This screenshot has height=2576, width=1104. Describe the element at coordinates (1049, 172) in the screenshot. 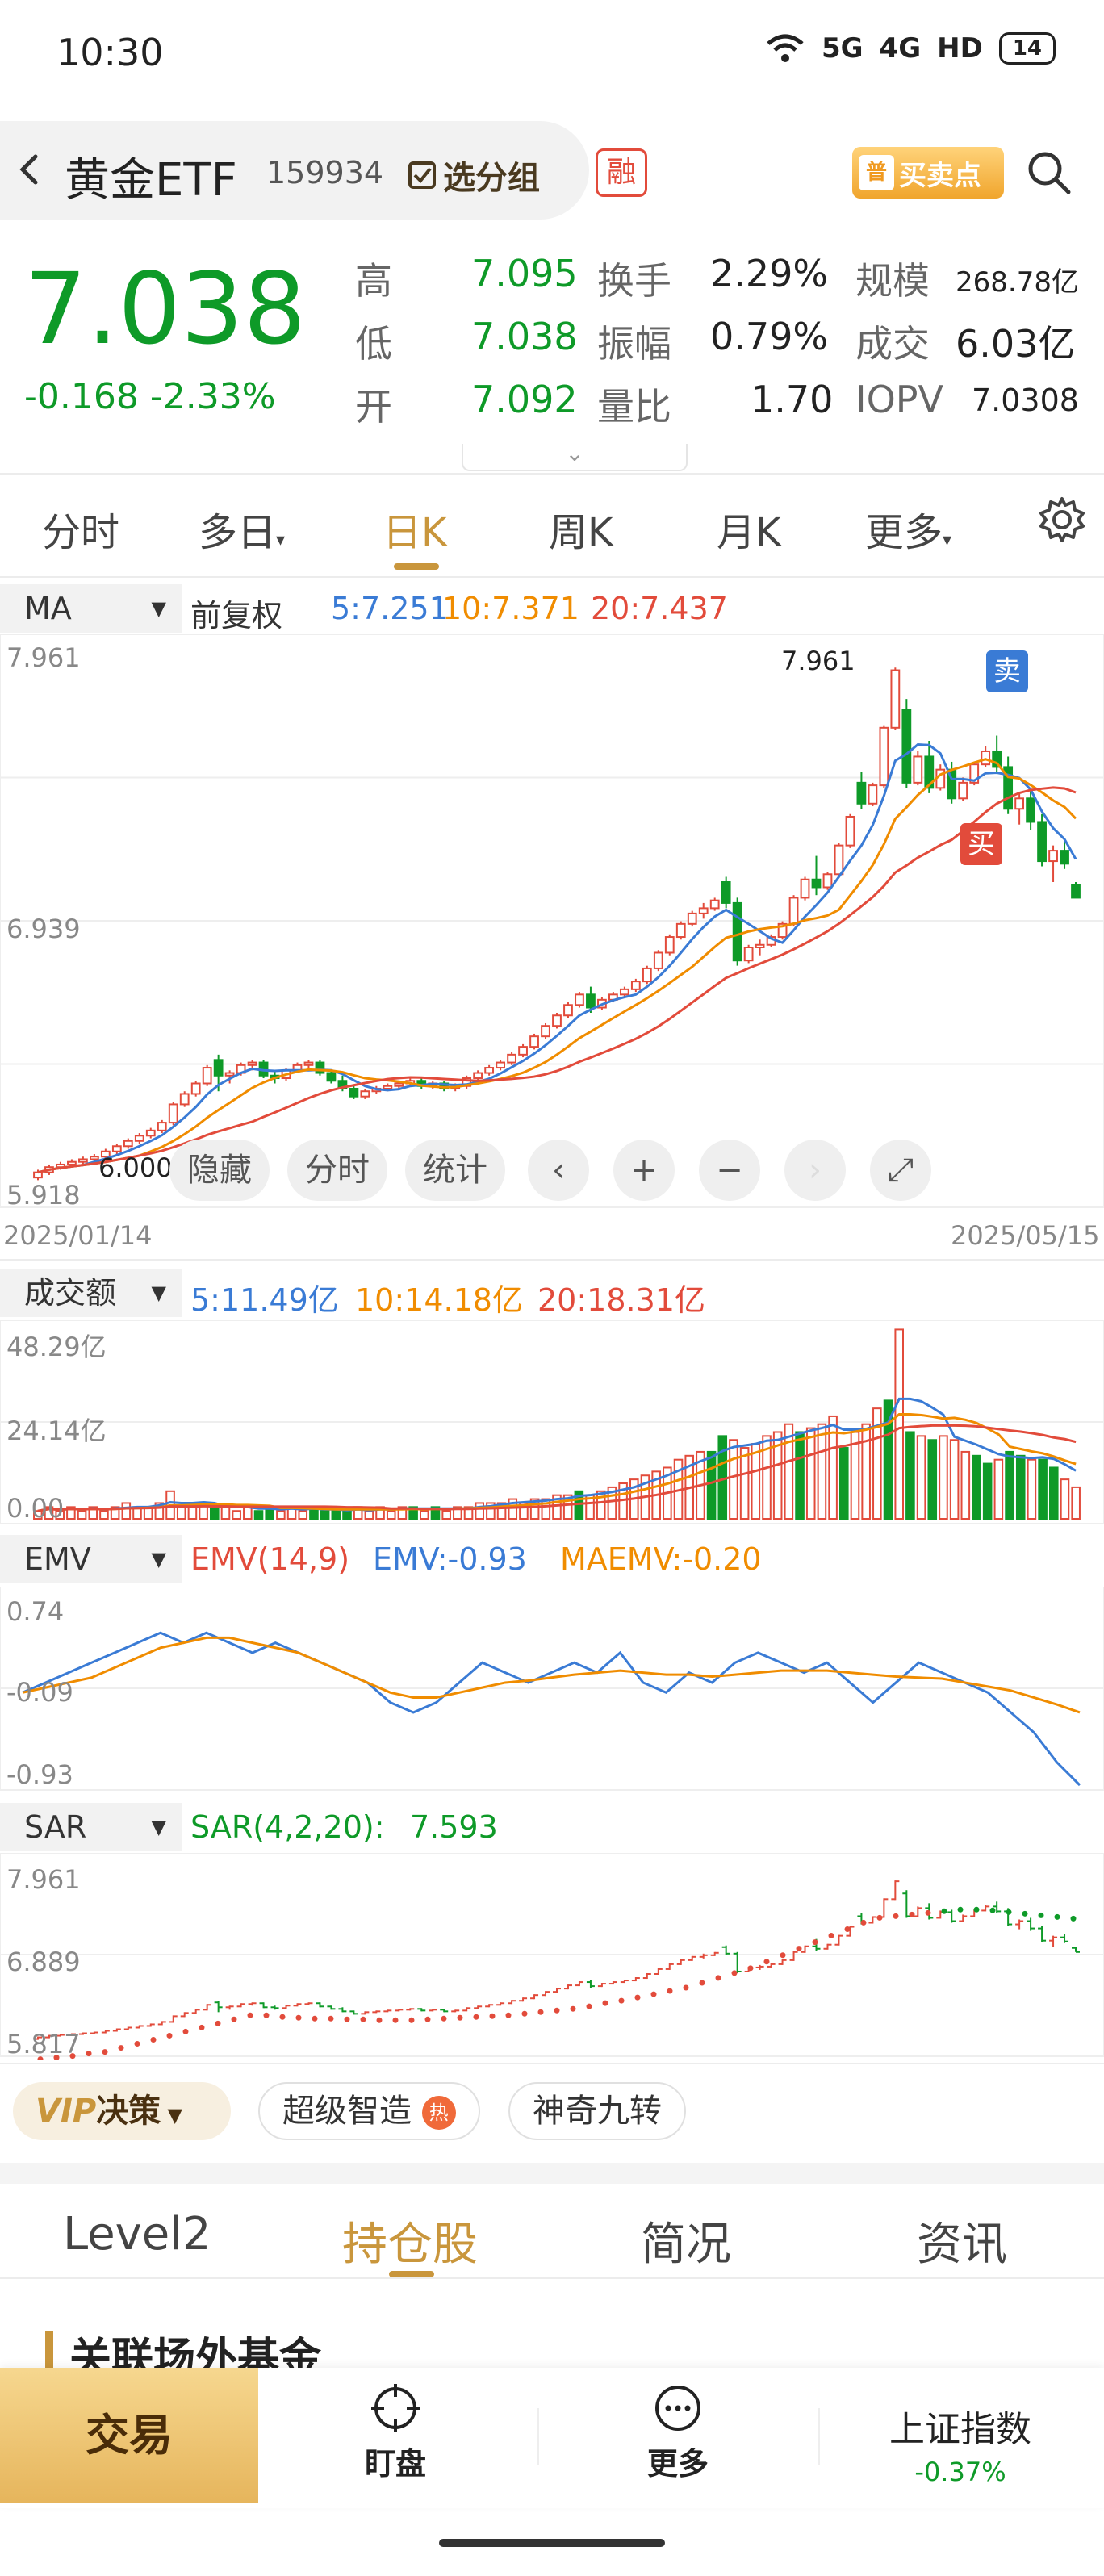

I see `search-icon` at that location.